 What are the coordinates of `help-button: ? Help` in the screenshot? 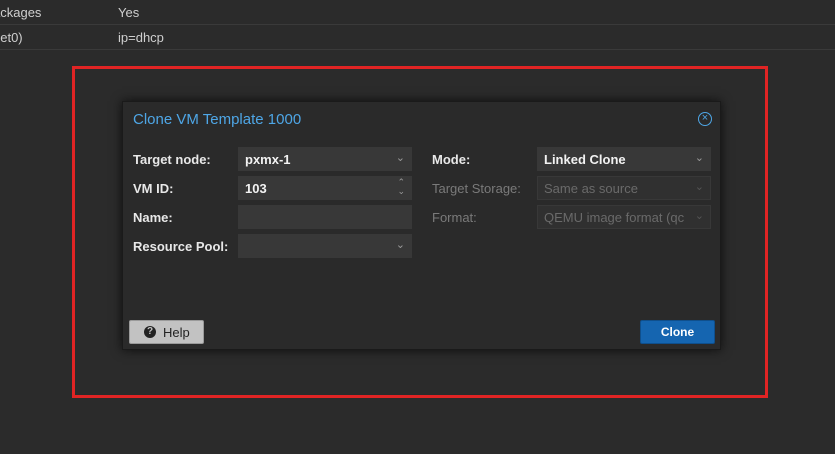 It's located at (166, 332).